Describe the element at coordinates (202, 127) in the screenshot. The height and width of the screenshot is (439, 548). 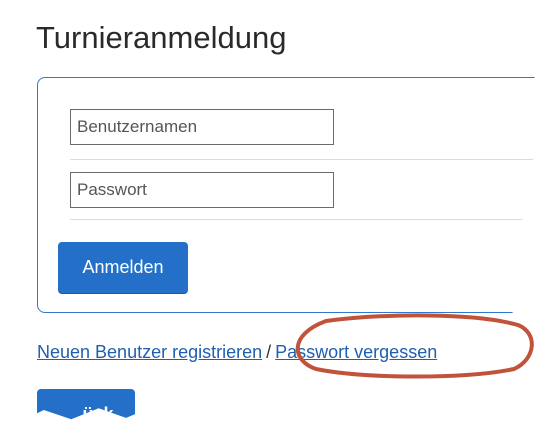
I see `username-input` at that location.